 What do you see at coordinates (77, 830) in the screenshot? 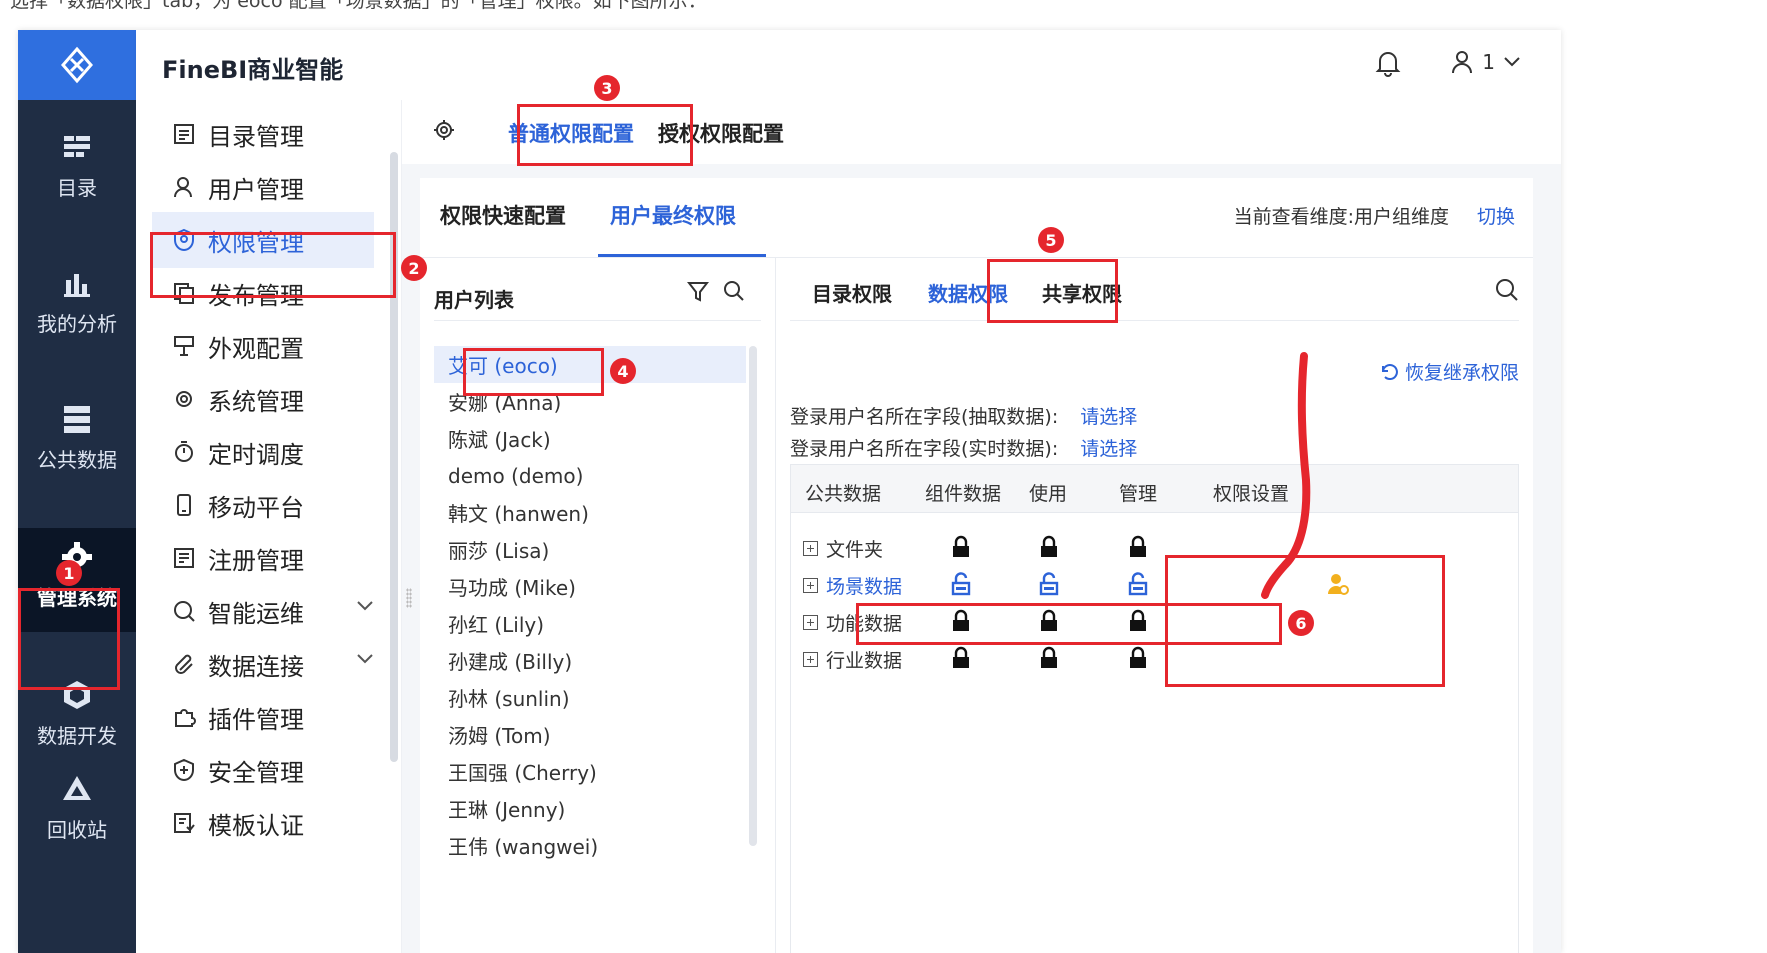
I see `rail-label-recycle: 回收站` at bounding box center [77, 830].